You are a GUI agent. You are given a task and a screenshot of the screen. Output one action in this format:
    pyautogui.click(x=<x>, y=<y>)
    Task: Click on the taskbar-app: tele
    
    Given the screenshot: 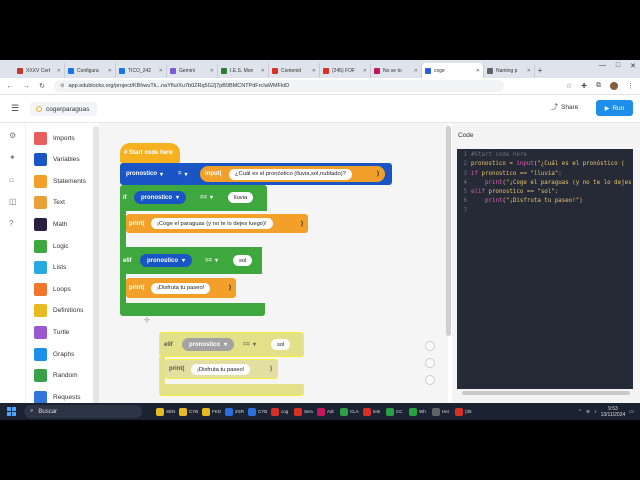 What is the action you would take?
    pyautogui.click(x=371, y=411)
    